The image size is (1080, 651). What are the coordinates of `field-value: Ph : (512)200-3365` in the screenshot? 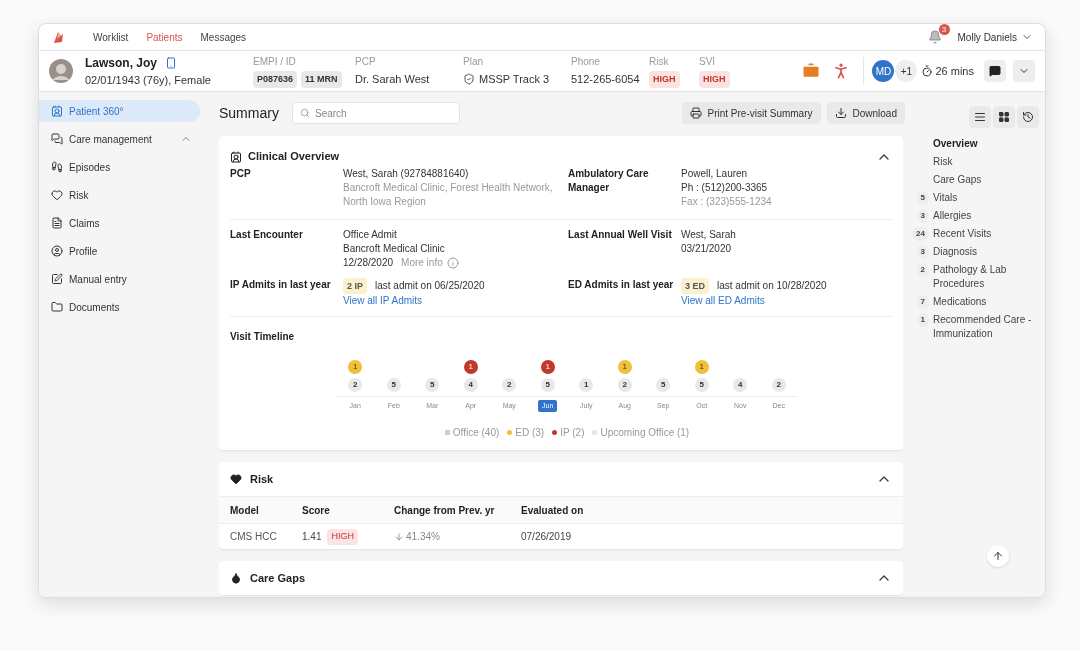 It's located at (724, 187).